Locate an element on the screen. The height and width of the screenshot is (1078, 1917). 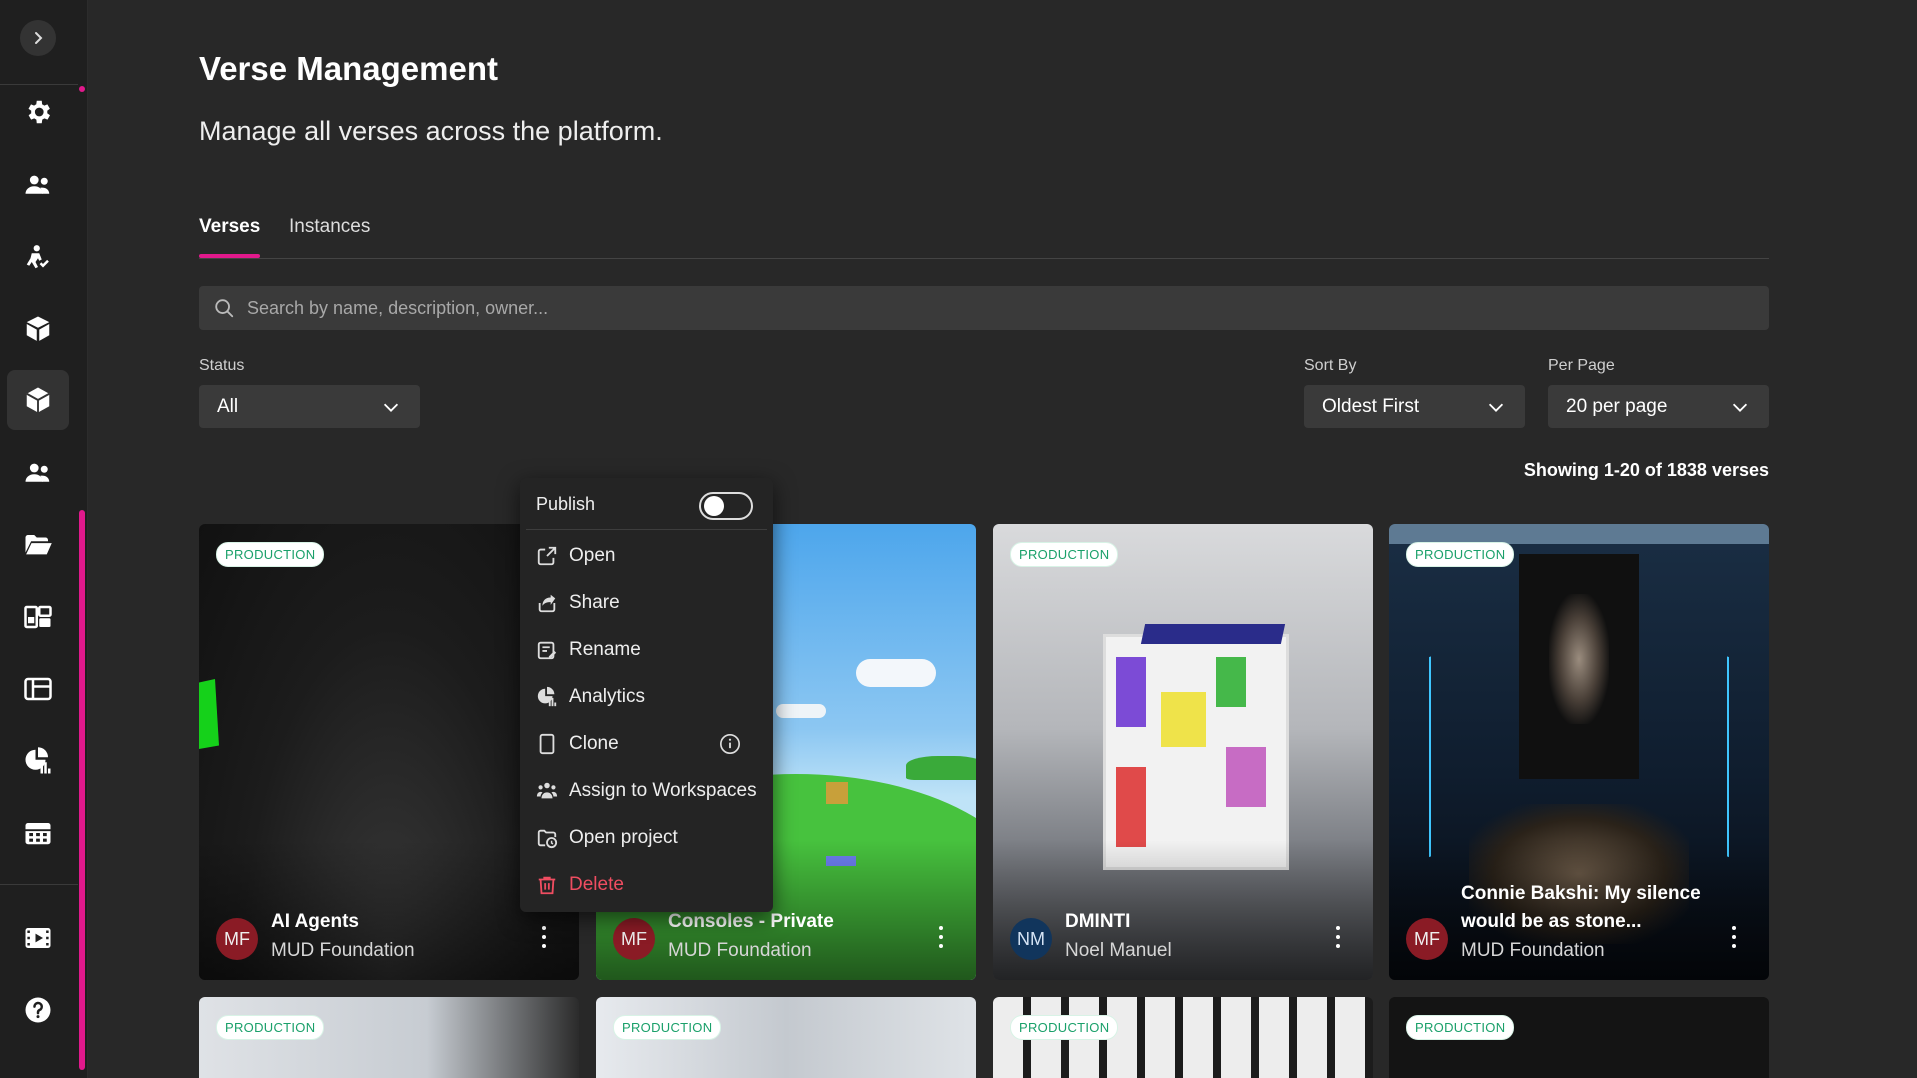
page-title: Verse Management is located at coordinates (348, 68).